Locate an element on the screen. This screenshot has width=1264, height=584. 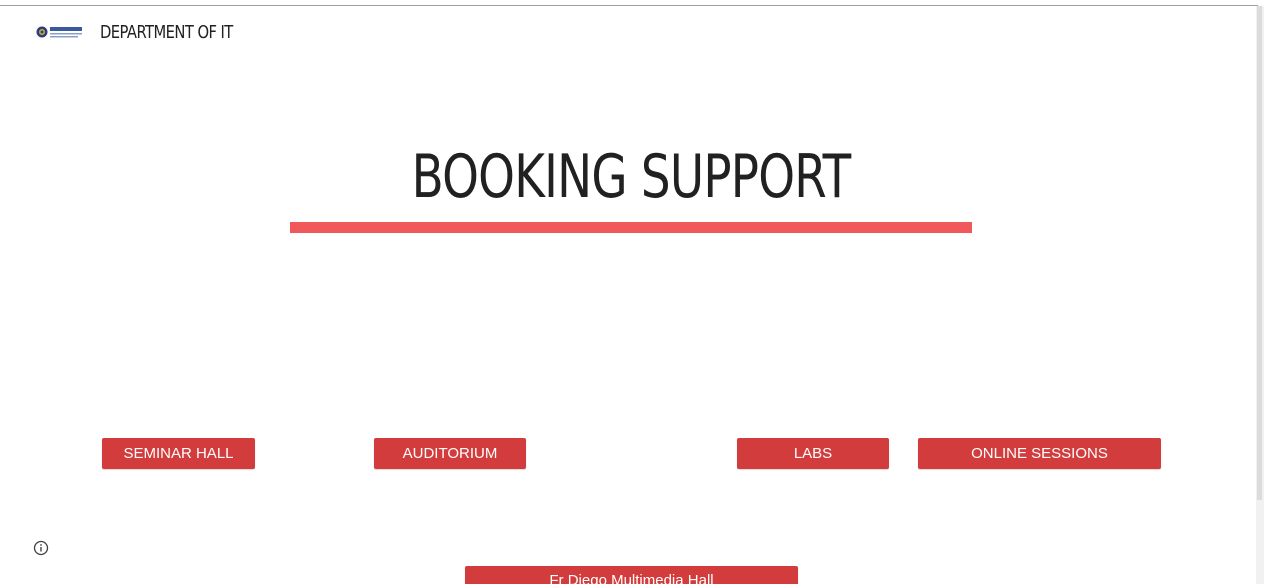
multimedia-hall-button: Fr Diego Multimedia Hall is located at coordinates (631, 575).